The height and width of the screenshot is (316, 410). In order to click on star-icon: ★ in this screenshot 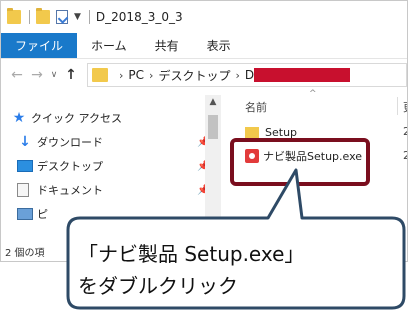, I will do `click(19, 118)`.